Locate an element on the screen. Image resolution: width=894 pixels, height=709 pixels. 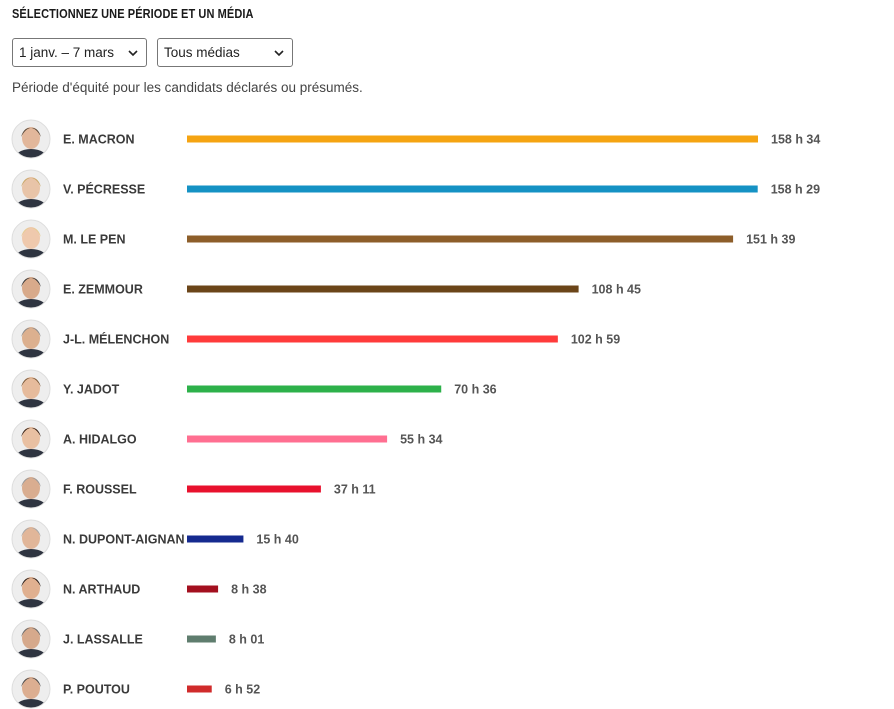
bar-value-label: 8 h 38 is located at coordinates (248, 590).